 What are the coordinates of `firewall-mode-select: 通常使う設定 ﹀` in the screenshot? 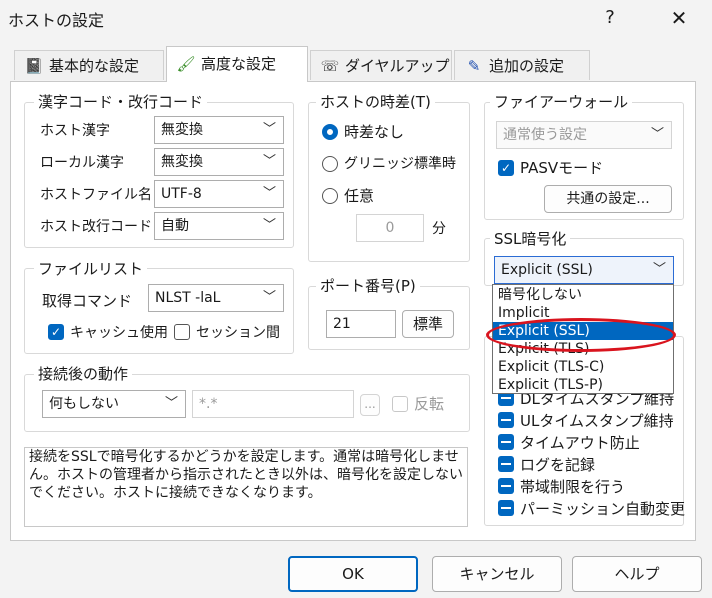 It's located at (584, 135).